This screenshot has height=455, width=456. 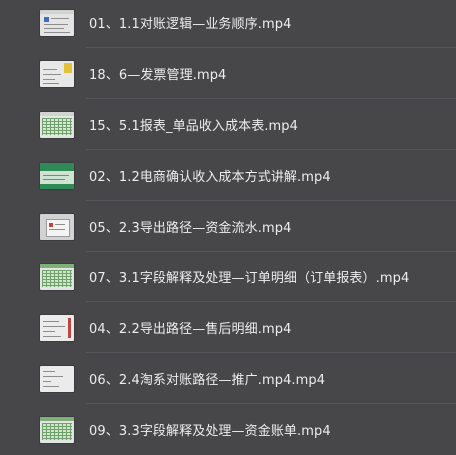 I want to click on file-row: 05、2.3导出路径—资金流水.mp4, so click(x=228, y=226).